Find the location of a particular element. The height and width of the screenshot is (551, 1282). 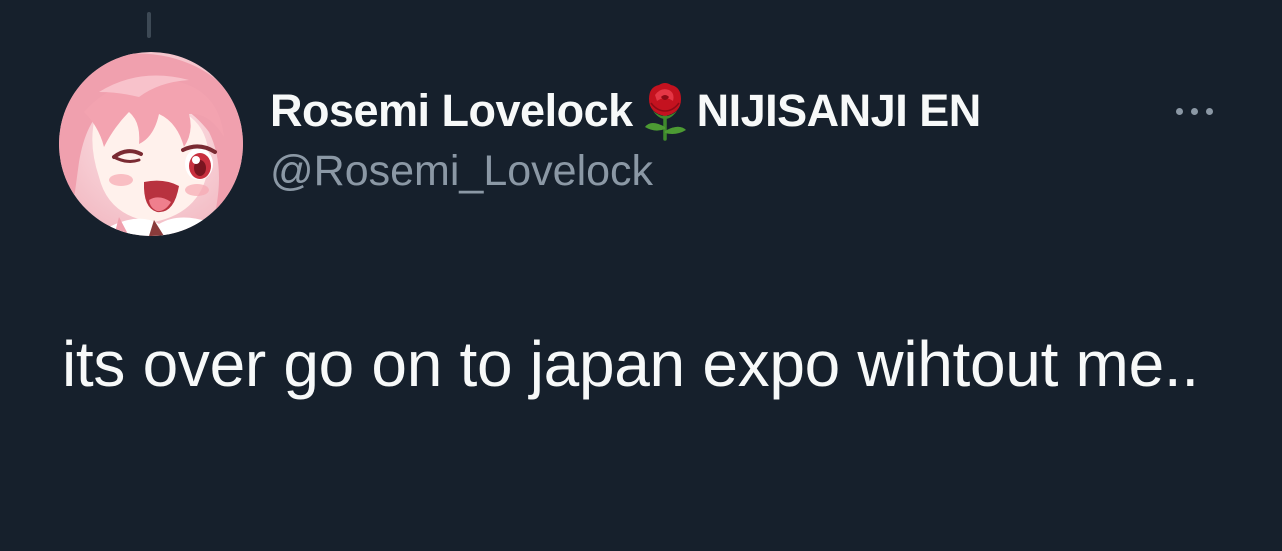

author-display-name: Rosemi Lovelock is located at coordinates (451, 111).